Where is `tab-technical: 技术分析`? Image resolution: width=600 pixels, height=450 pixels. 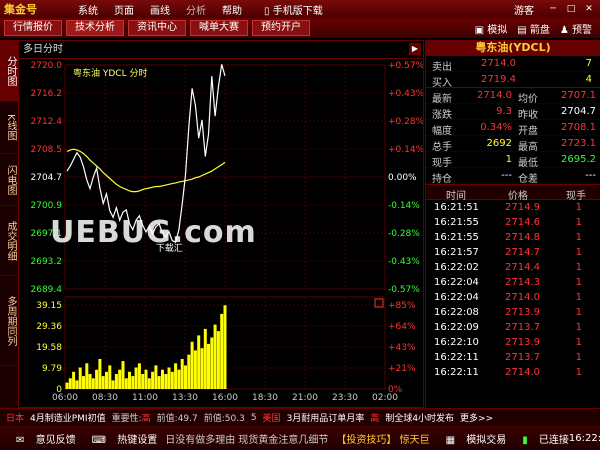
tab-technical: 技术分析 is located at coordinates (95, 28).